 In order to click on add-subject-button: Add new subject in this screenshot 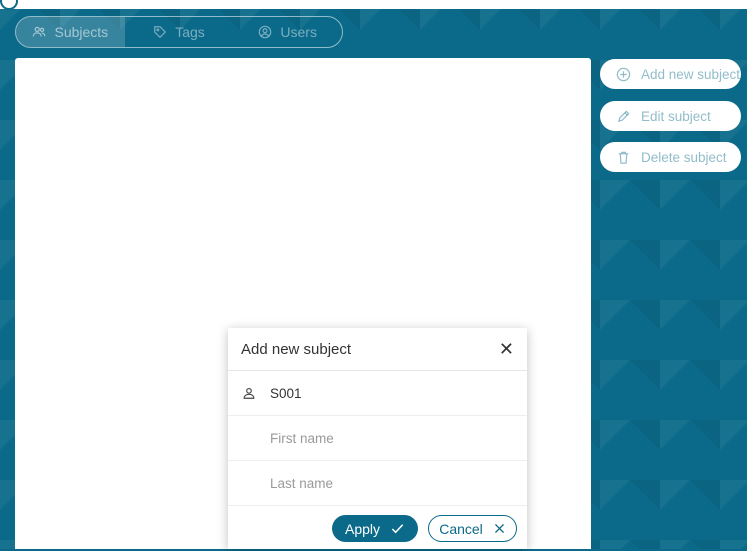, I will do `click(670, 74)`.